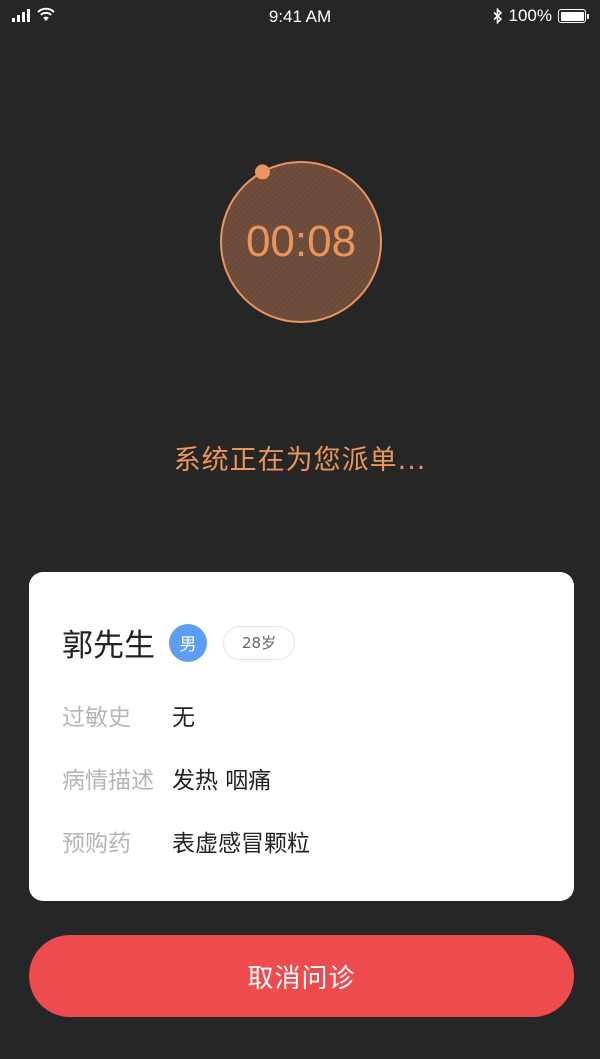 Image resolution: width=600 pixels, height=1059 pixels. What do you see at coordinates (301, 976) in the screenshot?
I see `cancel-consultation-button: 取消问诊` at bounding box center [301, 976].